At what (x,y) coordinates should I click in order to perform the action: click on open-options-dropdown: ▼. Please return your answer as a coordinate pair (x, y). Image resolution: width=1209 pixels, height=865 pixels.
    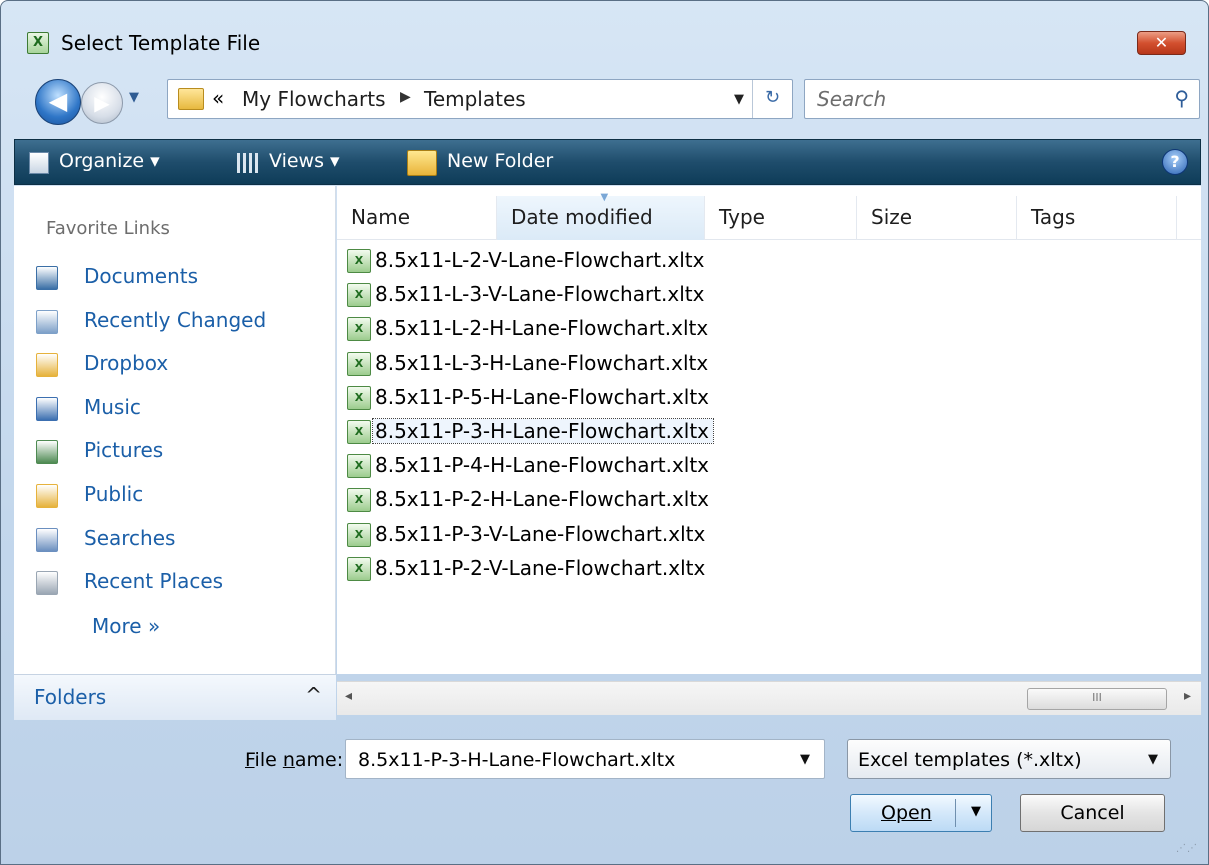
    Looking at the image, I should click on (976, 811).